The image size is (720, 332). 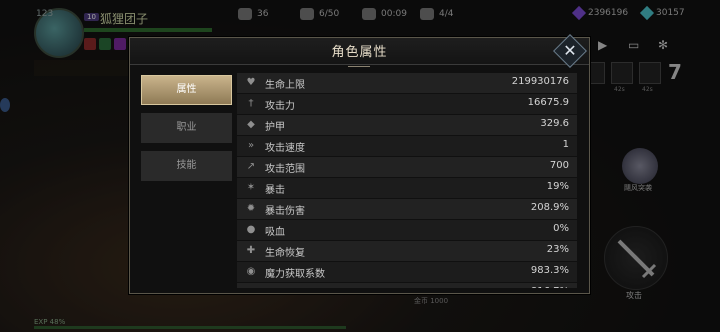 I want to click on attribute-value: 329.6, so click(x=554, y=123).